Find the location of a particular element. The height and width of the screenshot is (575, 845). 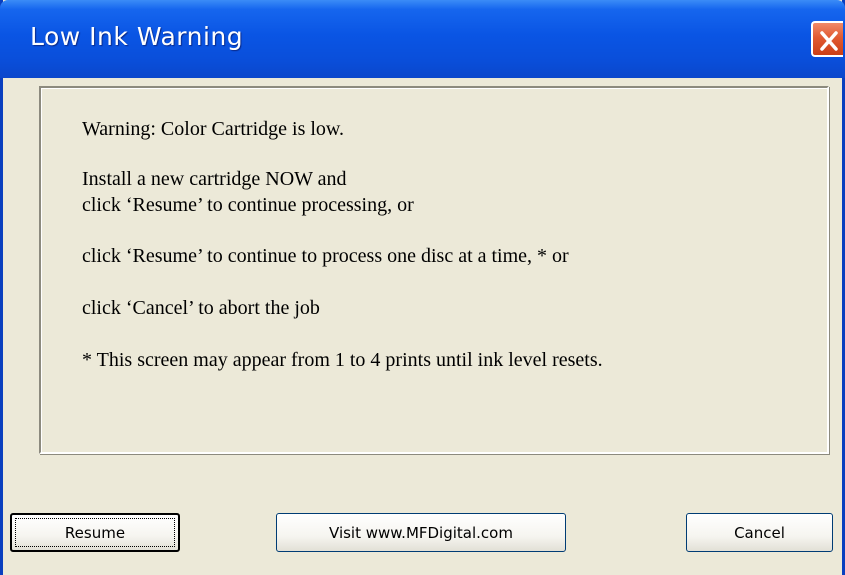

resume-button: Resume is located at coordinates (95, 532).